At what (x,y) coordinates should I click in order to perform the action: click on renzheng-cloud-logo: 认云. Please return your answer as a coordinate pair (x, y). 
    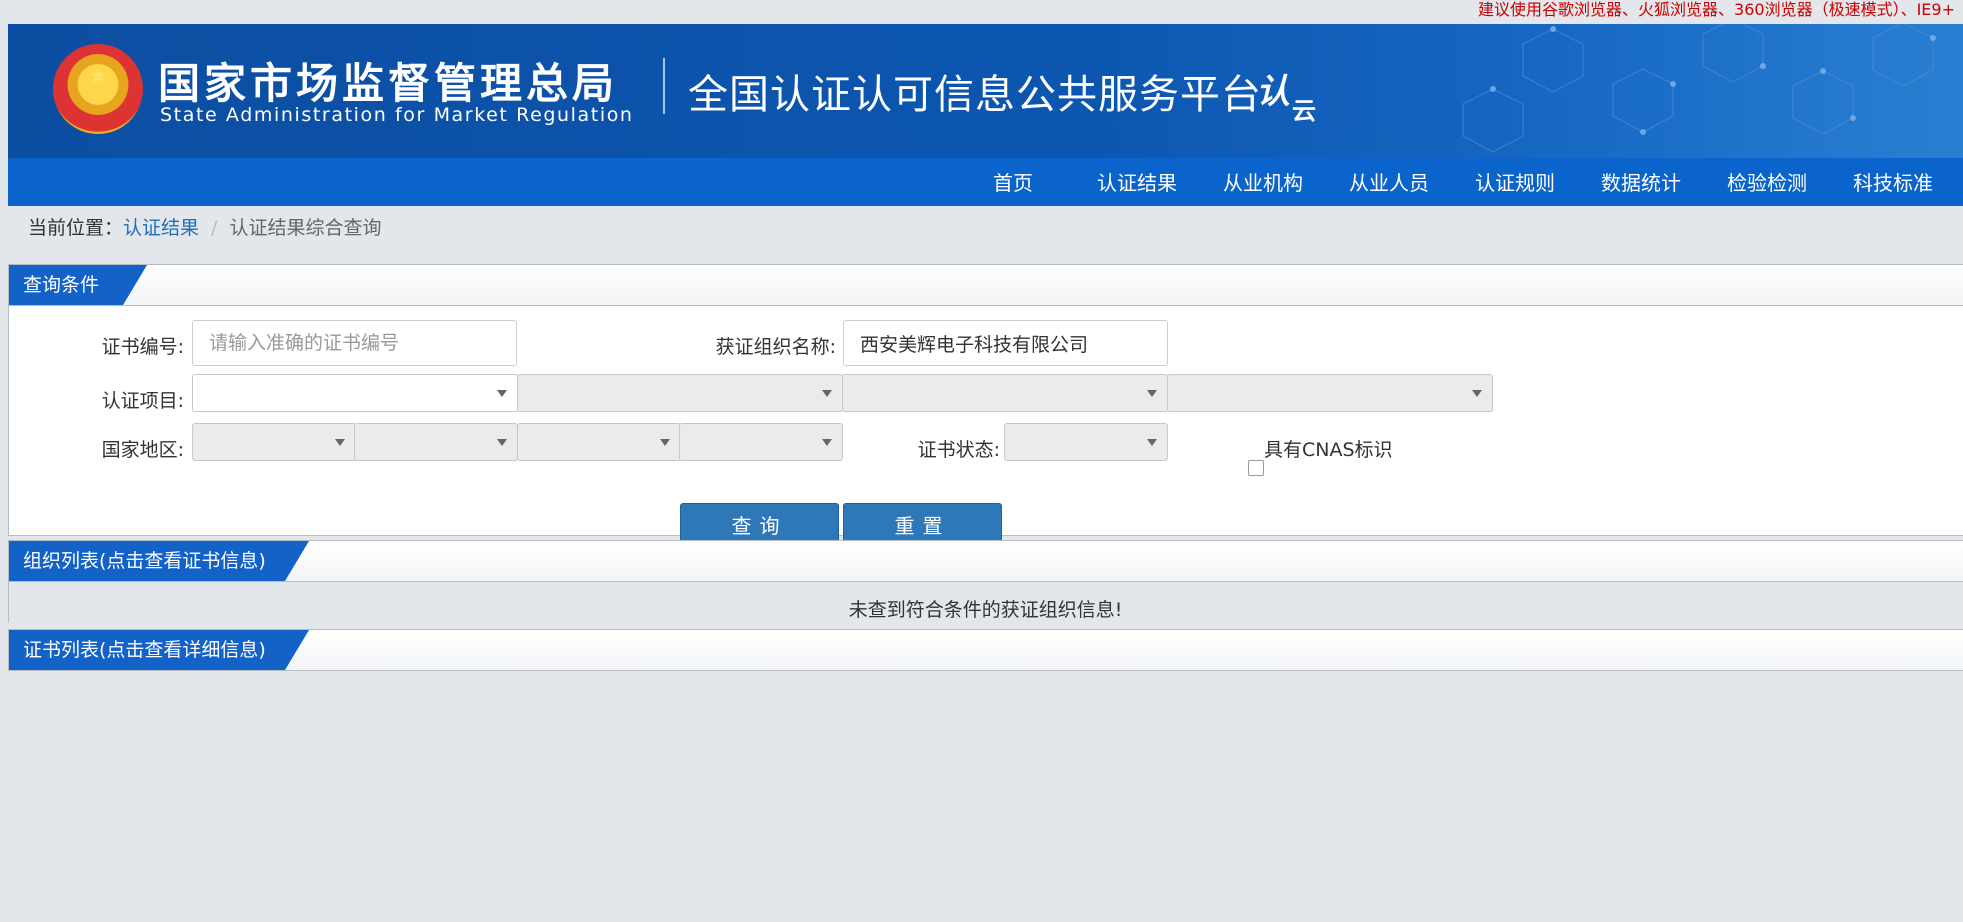
    Looking at the image, I should click on (1286, 94).